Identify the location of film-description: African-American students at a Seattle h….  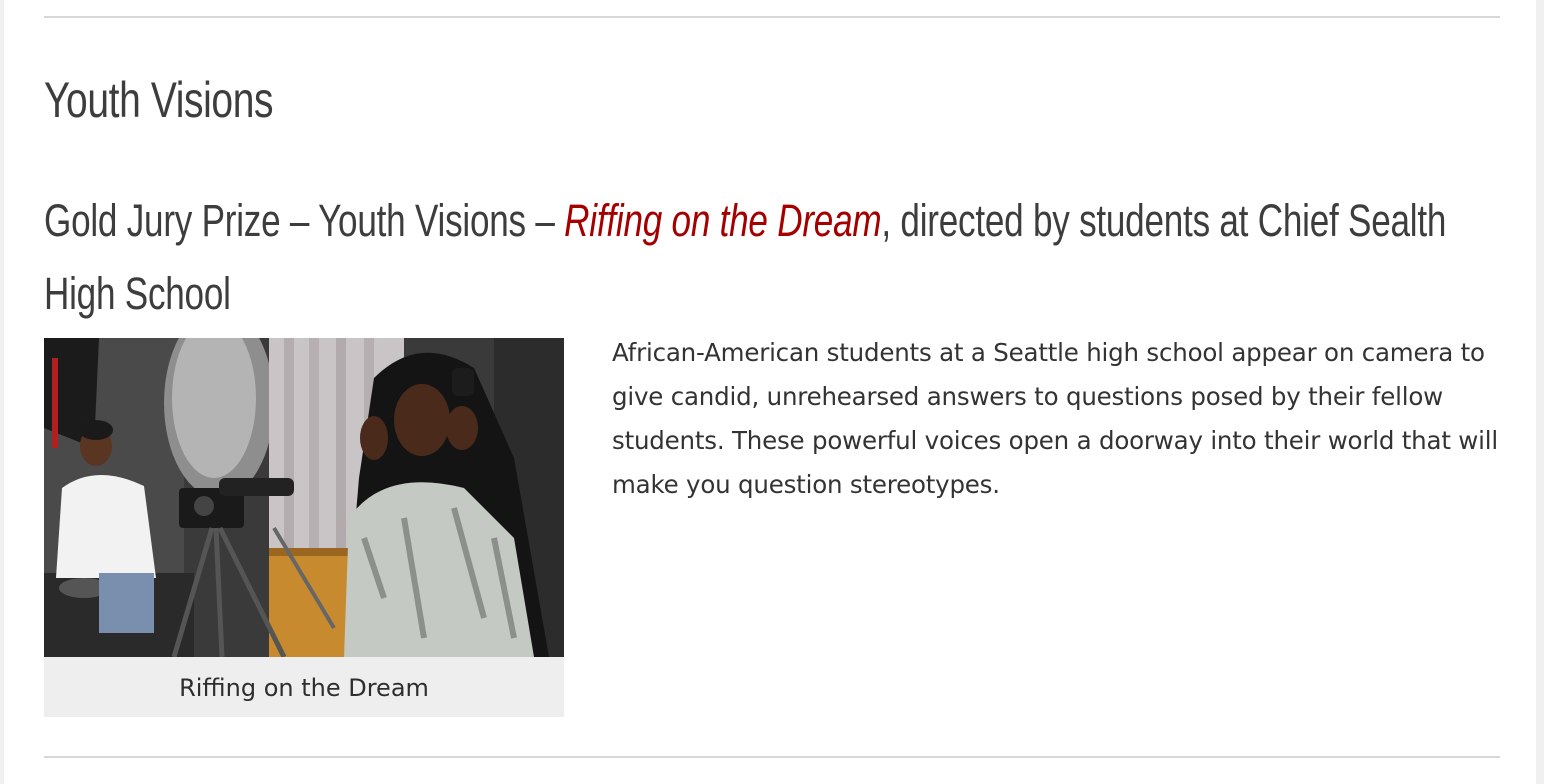
(1055, 418).